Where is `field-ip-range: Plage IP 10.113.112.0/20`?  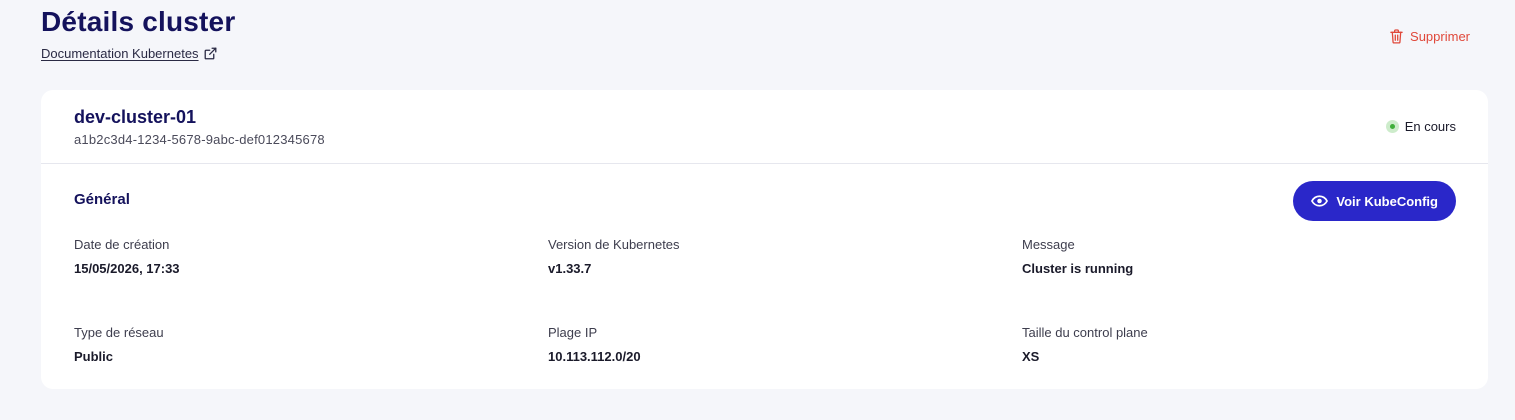 field-ip-range: Plage IP 10.113.112.0/20 is located at coordinates (594, 344).